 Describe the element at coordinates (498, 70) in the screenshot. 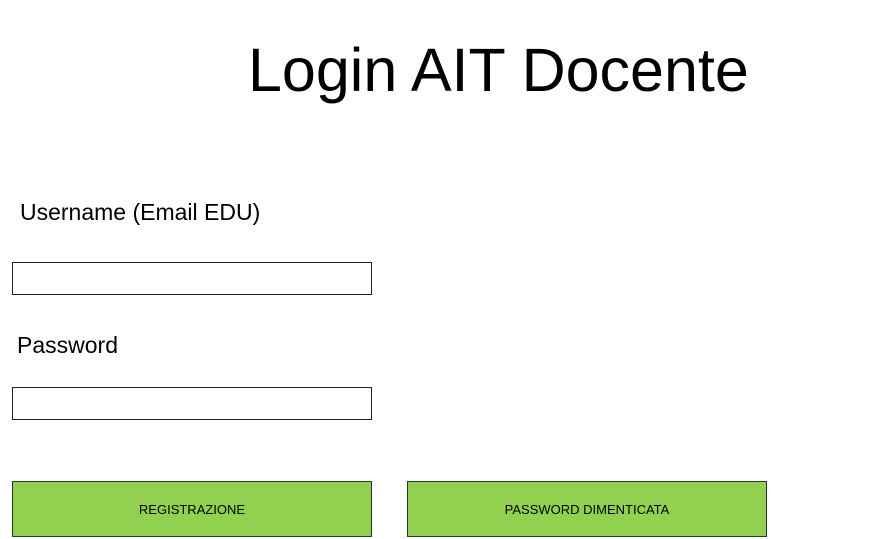

I see `page-title: Login AIT Docente` at that location.